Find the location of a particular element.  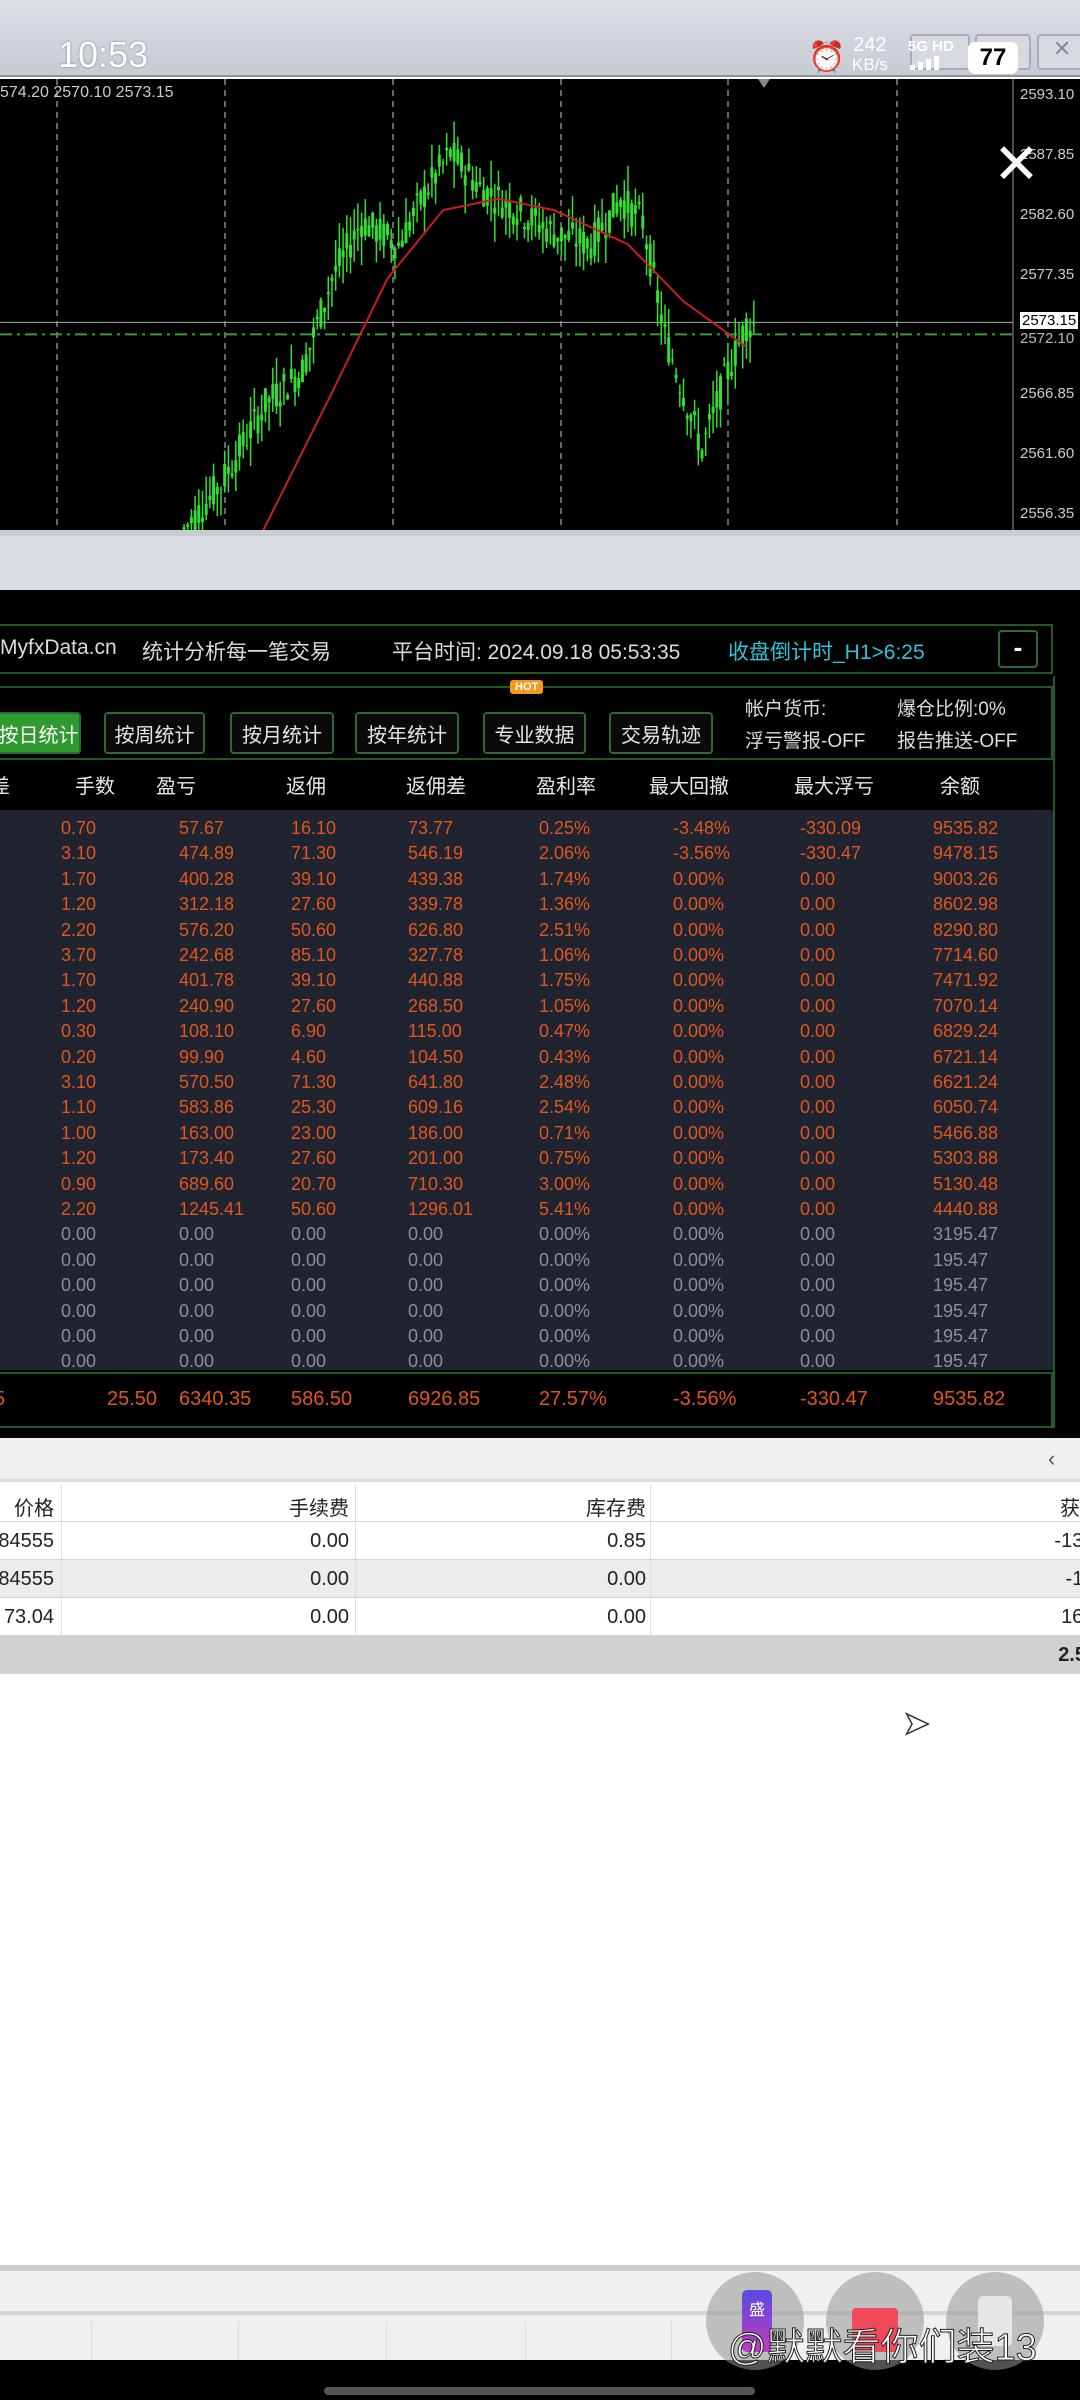

trade-table-header: 价格 手续费 库存费 获利 is located at coordinates (540, 1503).